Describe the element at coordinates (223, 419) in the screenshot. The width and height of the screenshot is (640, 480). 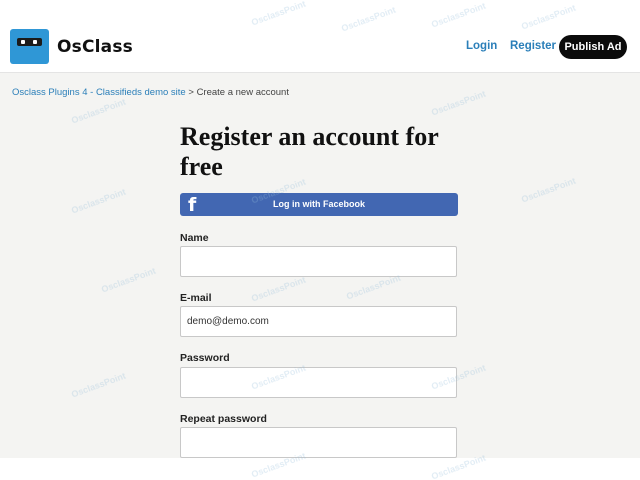
I see `repeat-password-label: Repeat password` at that location.